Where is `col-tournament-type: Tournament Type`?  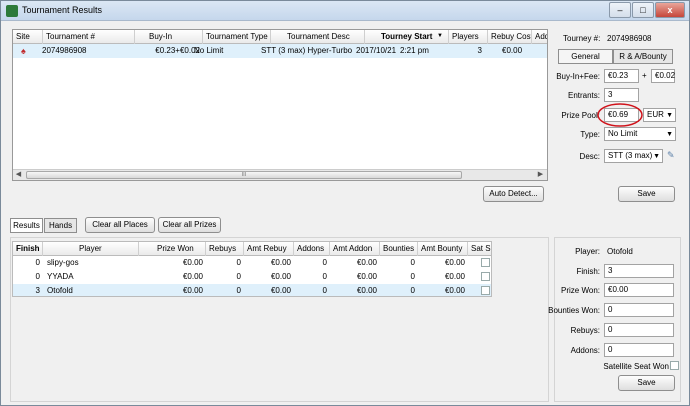 col-tournament-type: Tournament Type is located at coordinates (237, 37).